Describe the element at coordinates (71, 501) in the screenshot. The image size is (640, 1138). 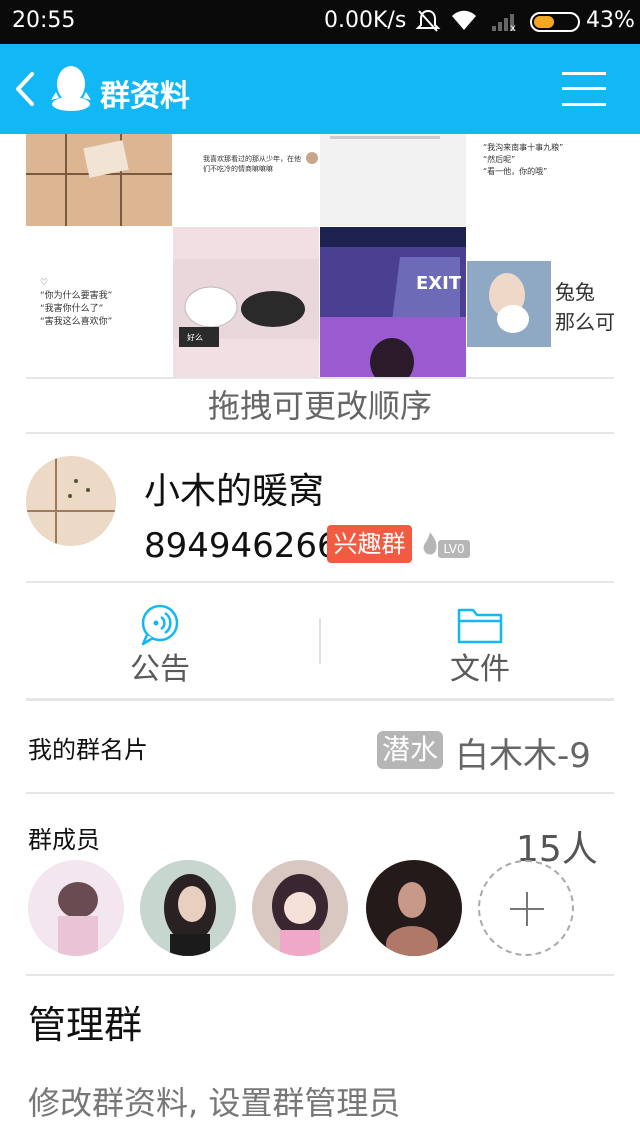
I see `group-avatar` at that location.